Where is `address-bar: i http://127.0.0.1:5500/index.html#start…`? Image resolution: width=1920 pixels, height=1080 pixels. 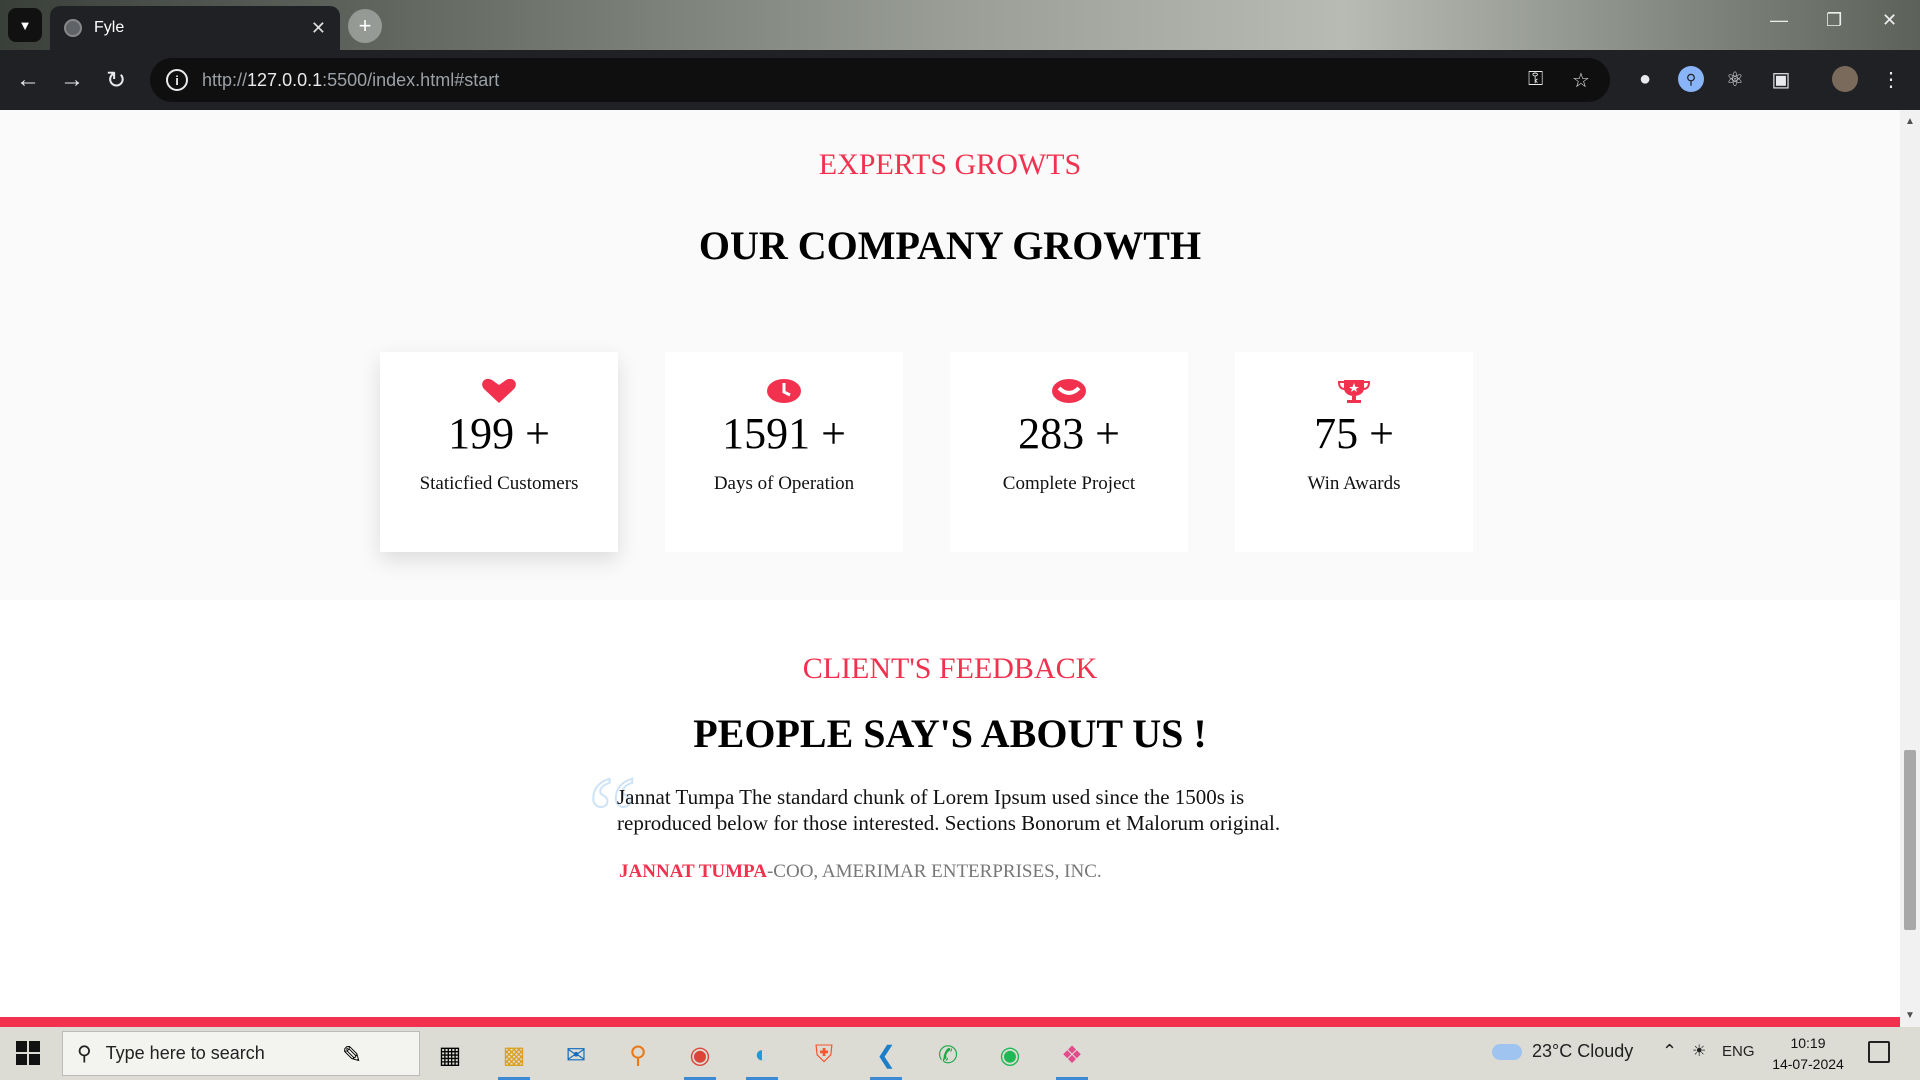 address-bar: i http://127.0.0.1:5500/index.html#start… is located at coordinates (880, 80).